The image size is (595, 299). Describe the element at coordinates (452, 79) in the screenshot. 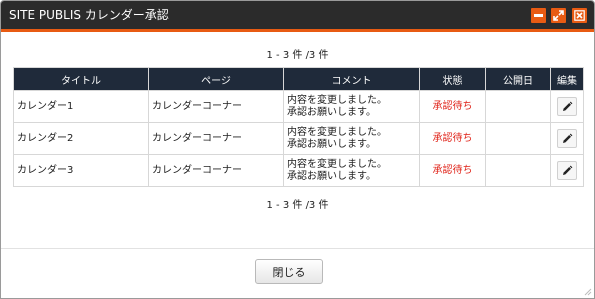

I see `column-header-status: 状態` at that location.